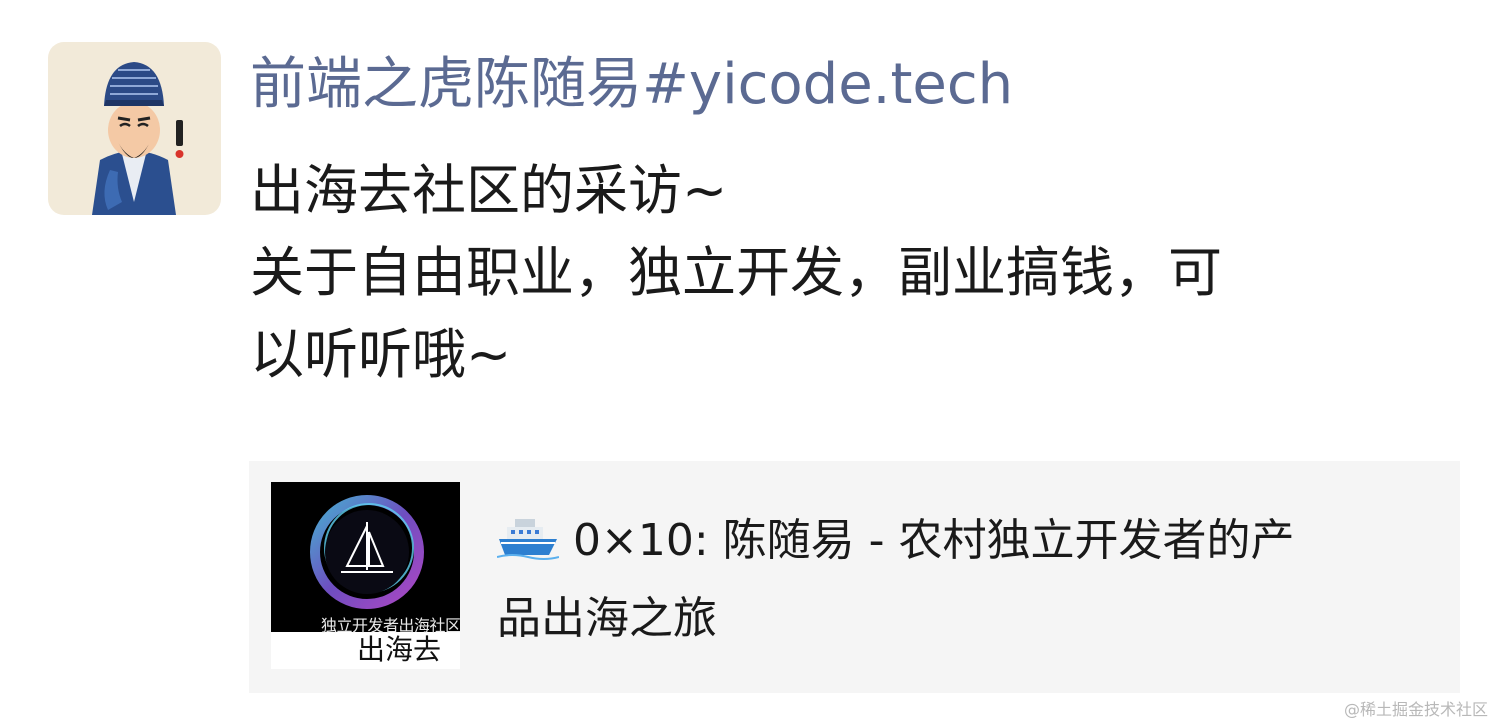 The width and height of the screenshot is (1494, 726). I want to click on message-line: 关于自由职业，独立开发，副业搞钱，可, so click(736, 272).